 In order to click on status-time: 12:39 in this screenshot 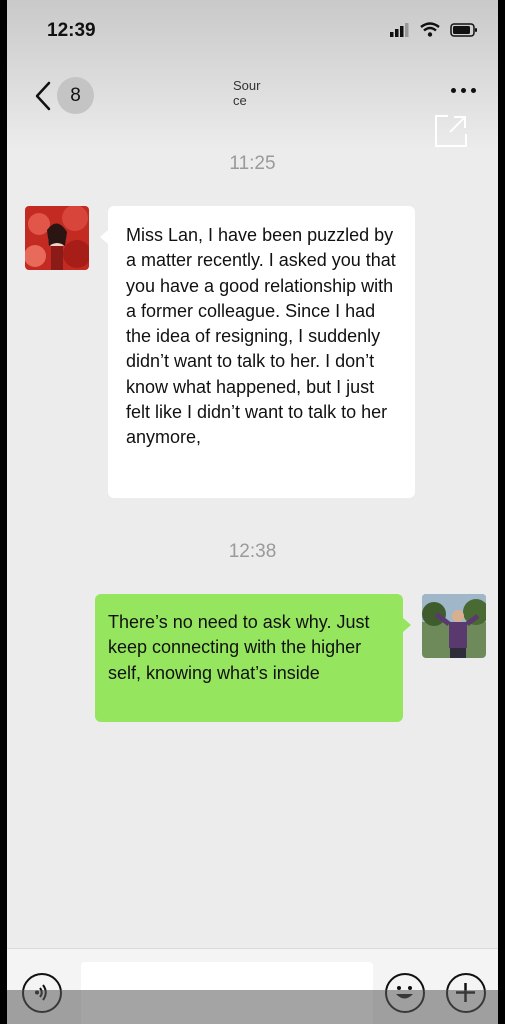, I will do `click(71, 30)`.